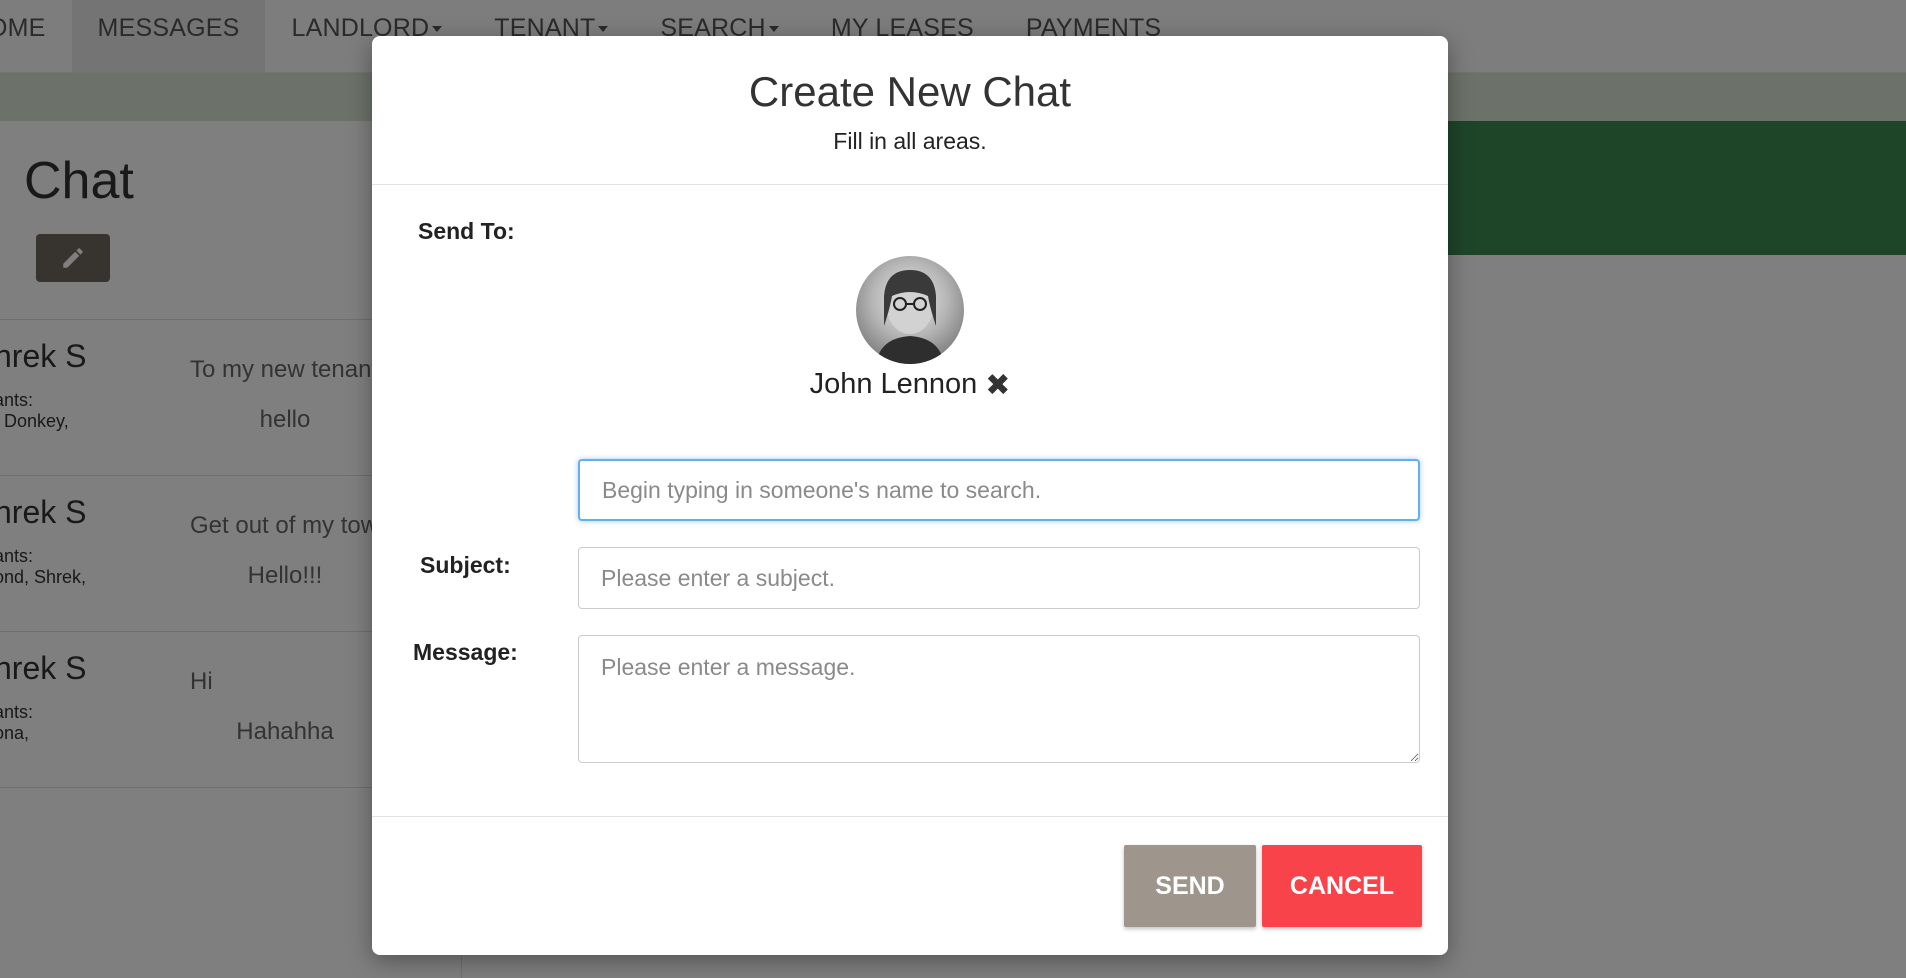 This screenshot has width=1906, height=978. Describe the element at coordinates (910, 91) in the screenshot. I see `modal-title: Create New Chat` at that location.